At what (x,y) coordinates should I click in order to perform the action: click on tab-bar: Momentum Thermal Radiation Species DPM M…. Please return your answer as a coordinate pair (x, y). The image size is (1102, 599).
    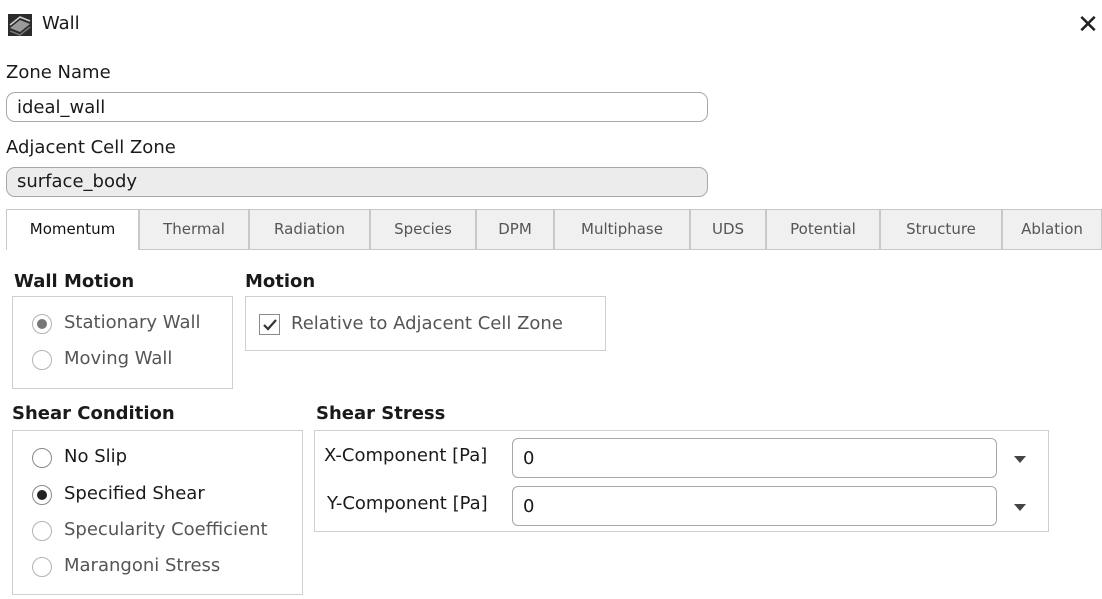
    Looking at the image, I should click on (554, 230).